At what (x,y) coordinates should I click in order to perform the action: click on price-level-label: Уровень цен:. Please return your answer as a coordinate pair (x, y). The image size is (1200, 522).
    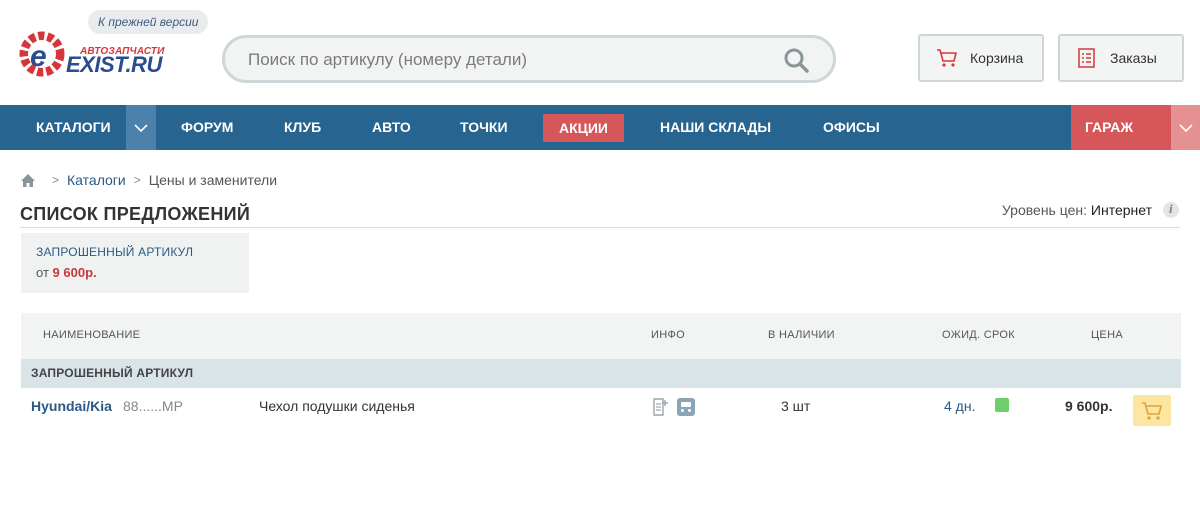
    Looking at the image, I should click on (1044, 210).